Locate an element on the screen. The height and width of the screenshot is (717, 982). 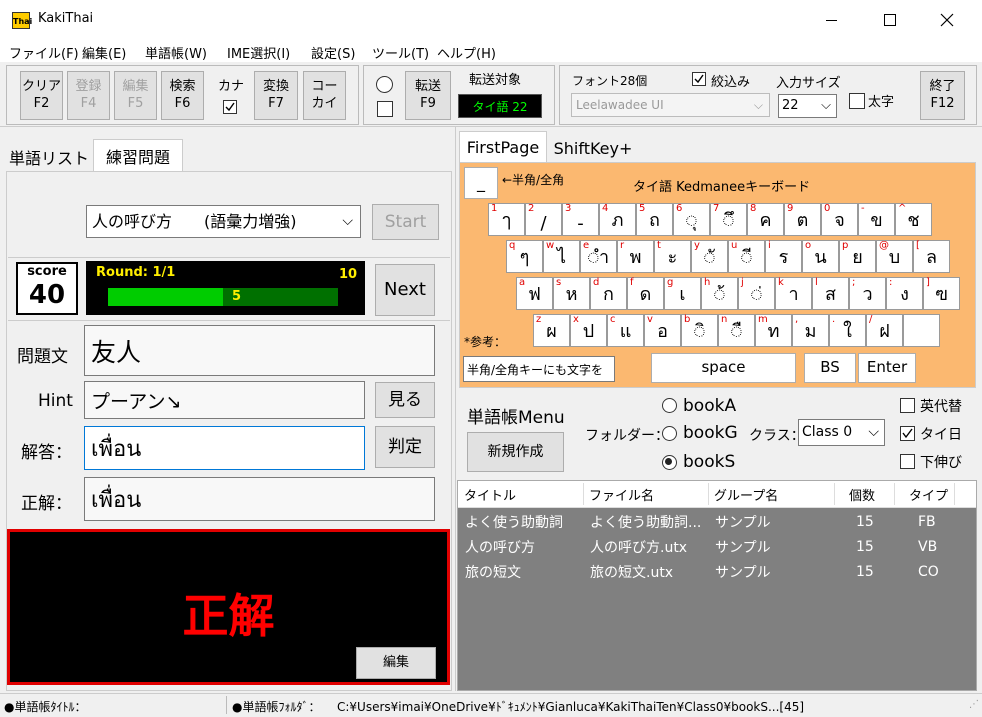
transfer-radio is located at coordinates (384, 84).